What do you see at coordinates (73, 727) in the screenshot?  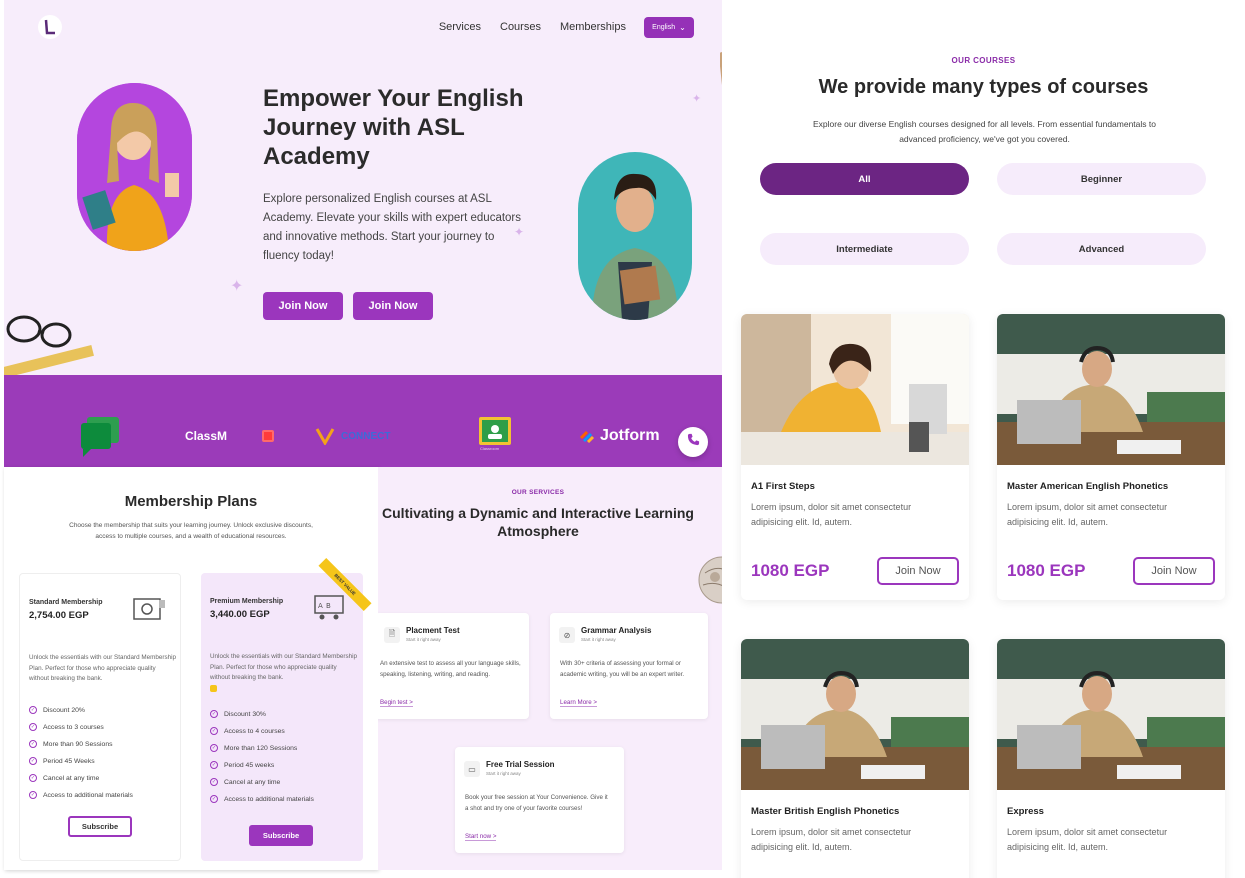 I see `plan-feature-text: Access to 3 courses` at bounding box center [73, 727].